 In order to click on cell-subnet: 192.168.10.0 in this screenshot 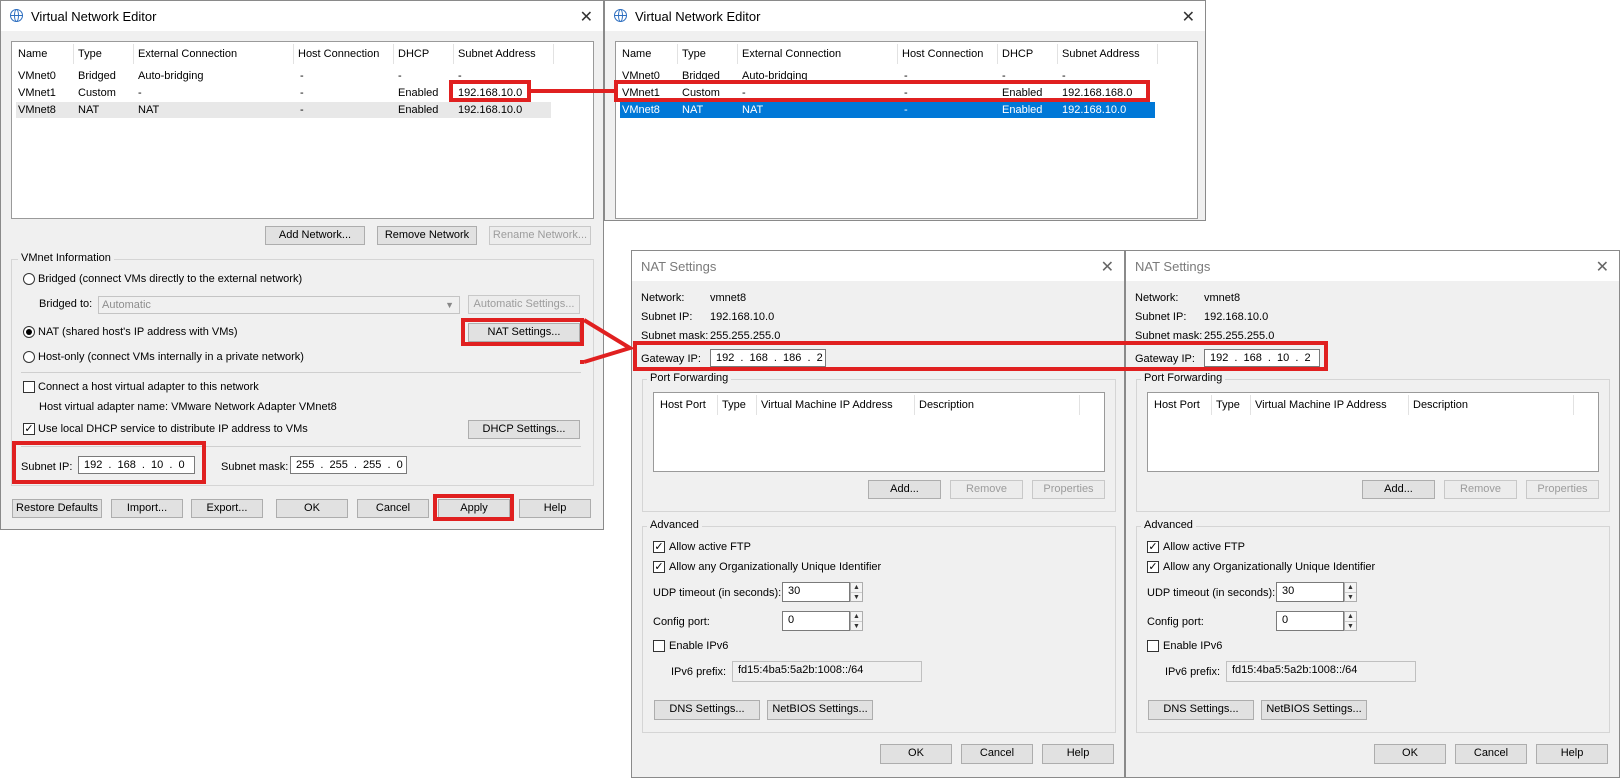, I will do `click(490, 110)`.